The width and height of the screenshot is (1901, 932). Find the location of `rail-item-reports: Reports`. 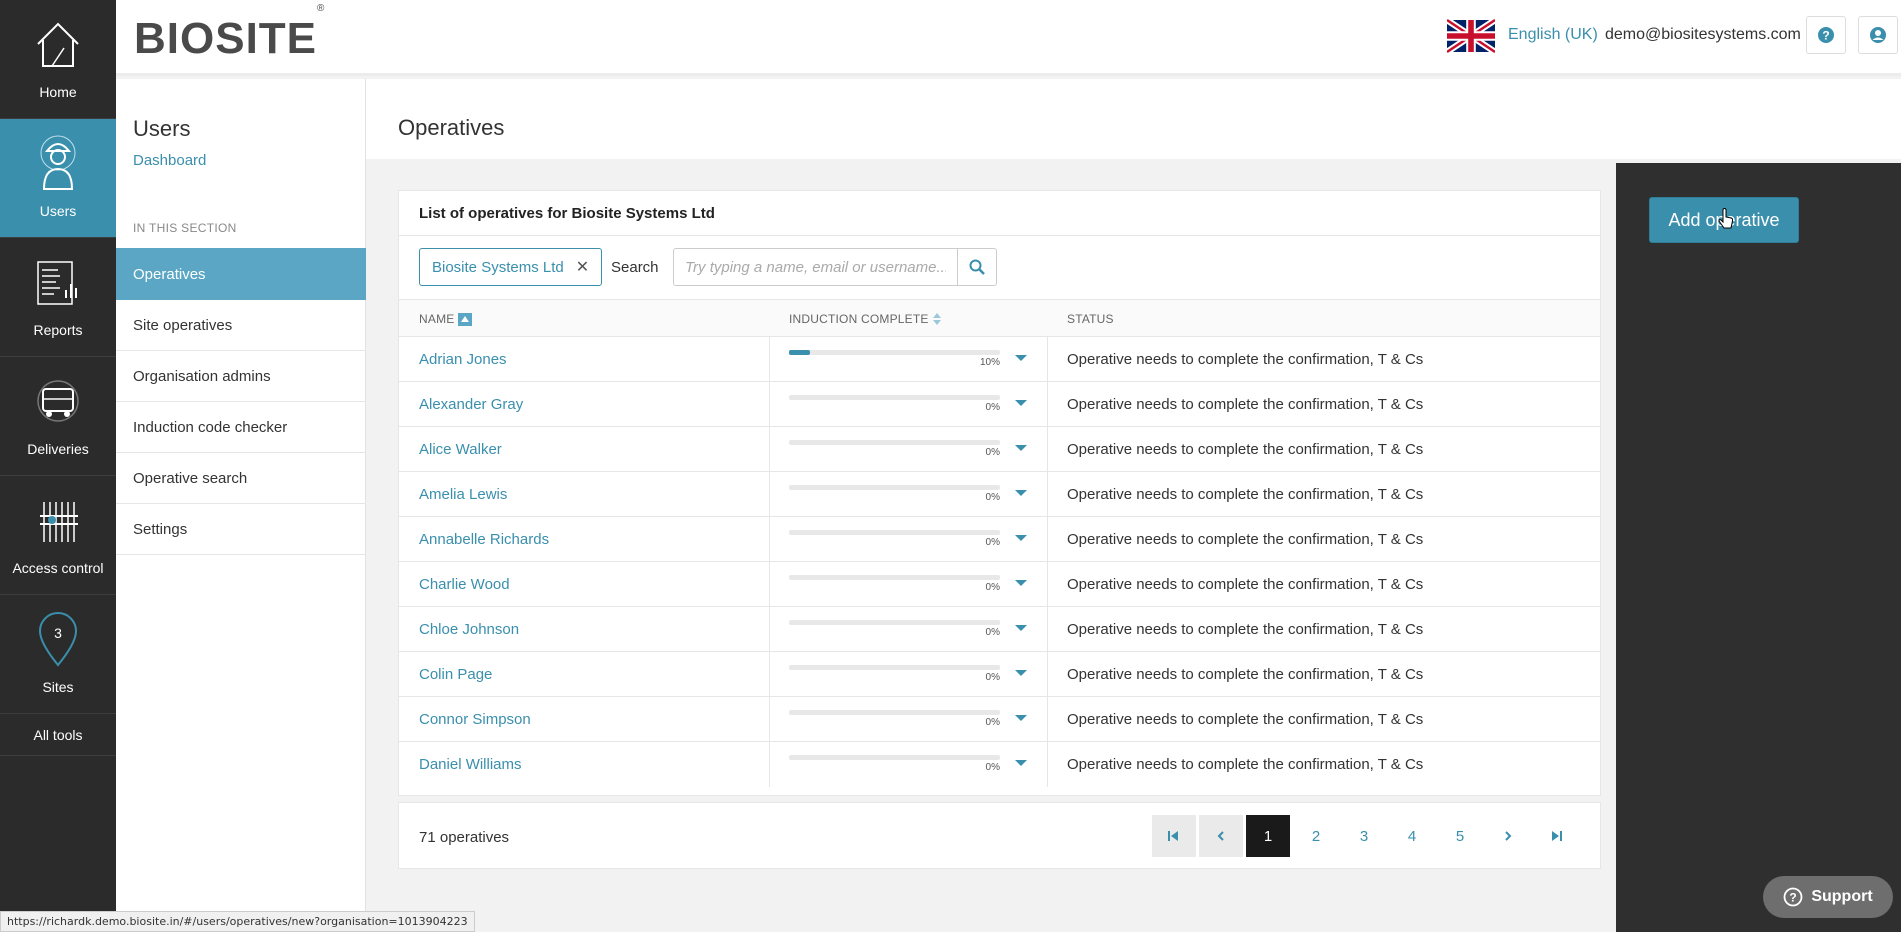

rail-item-reports: Reports is located at coordinates (58, 297).